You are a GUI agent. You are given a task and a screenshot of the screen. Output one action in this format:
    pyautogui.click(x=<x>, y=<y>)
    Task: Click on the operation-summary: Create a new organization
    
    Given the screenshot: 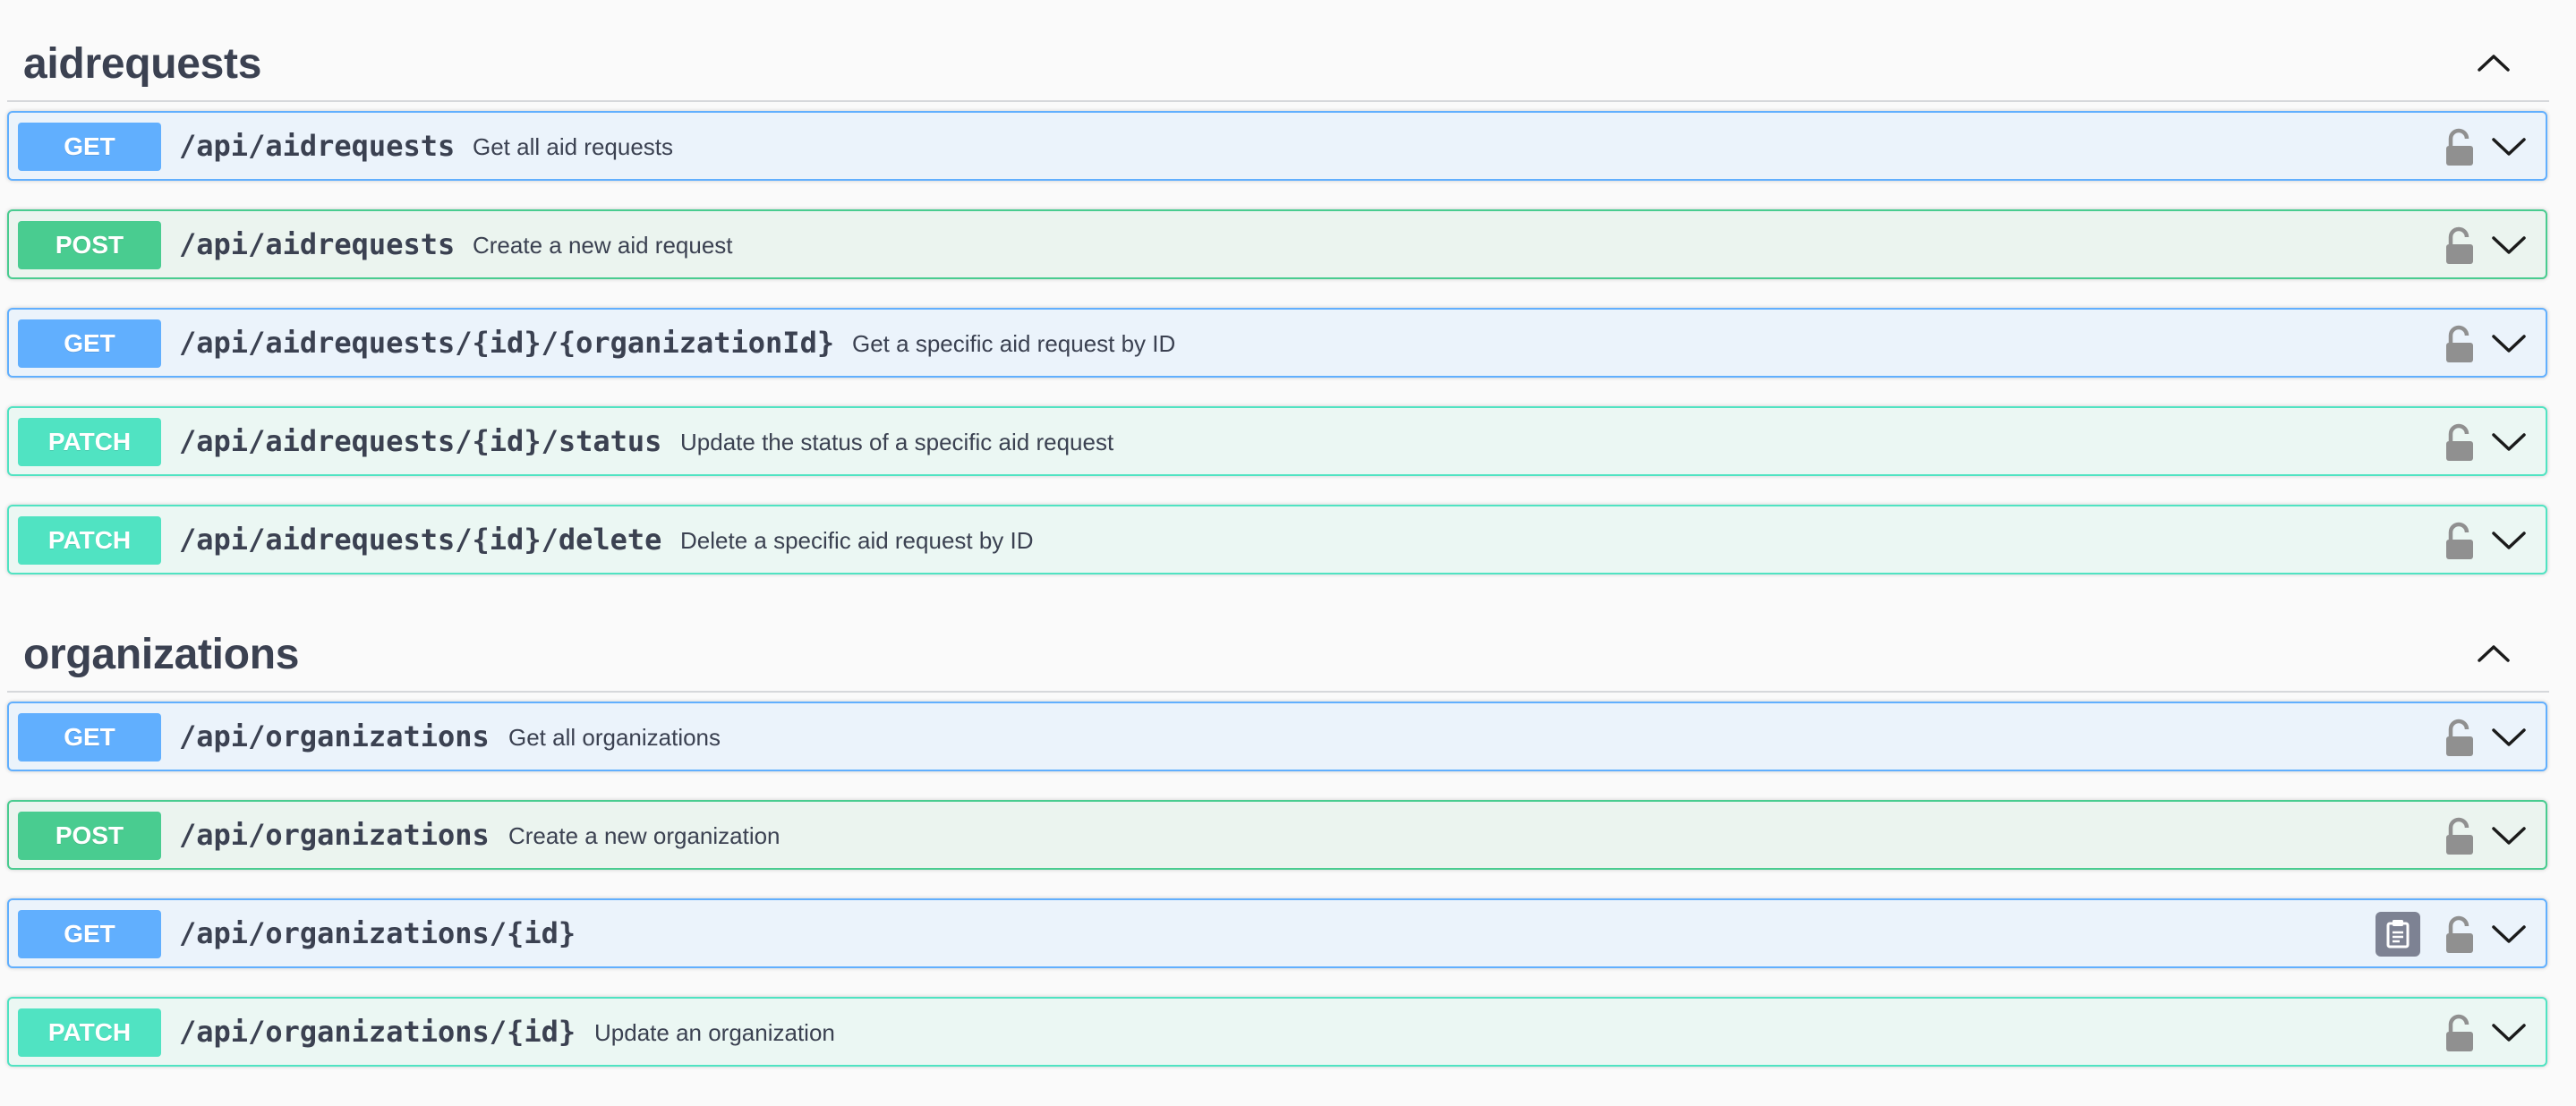 What is the action you would take?
    pyautogui.click(x=644, y=835)
    